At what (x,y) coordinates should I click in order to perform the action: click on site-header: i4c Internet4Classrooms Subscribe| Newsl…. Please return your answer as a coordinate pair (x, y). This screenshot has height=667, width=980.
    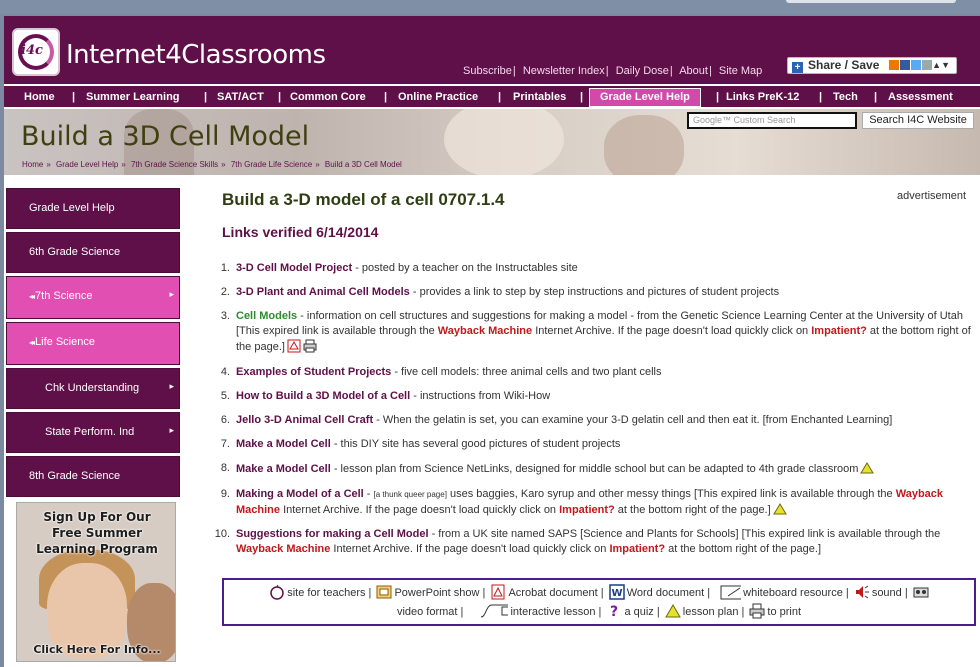
    Looking at the image, I should click on (492, 50).